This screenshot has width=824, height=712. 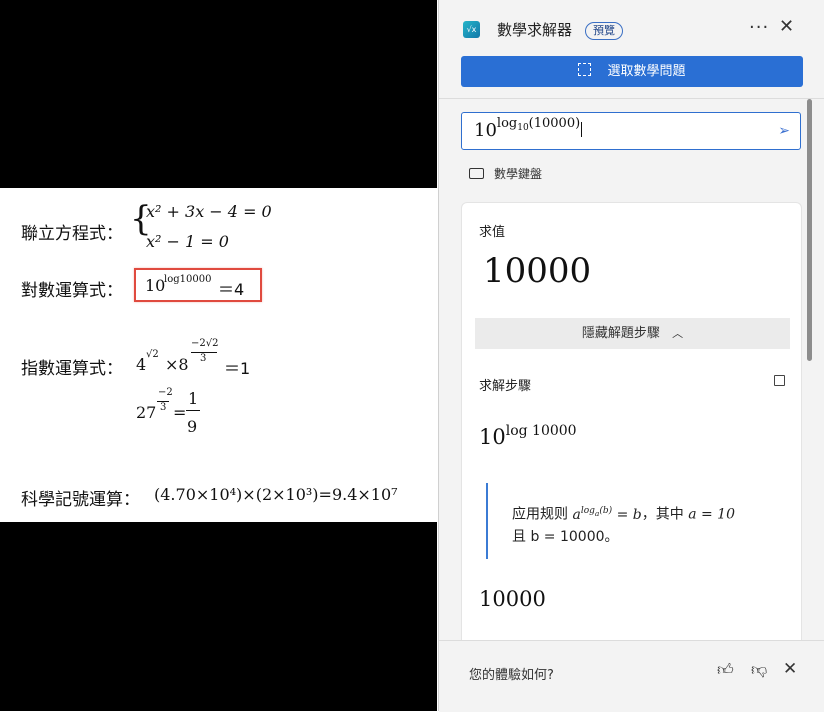 I want to click on scientific-notation-label: 科學記號運算：, so click(x=80, y=500).